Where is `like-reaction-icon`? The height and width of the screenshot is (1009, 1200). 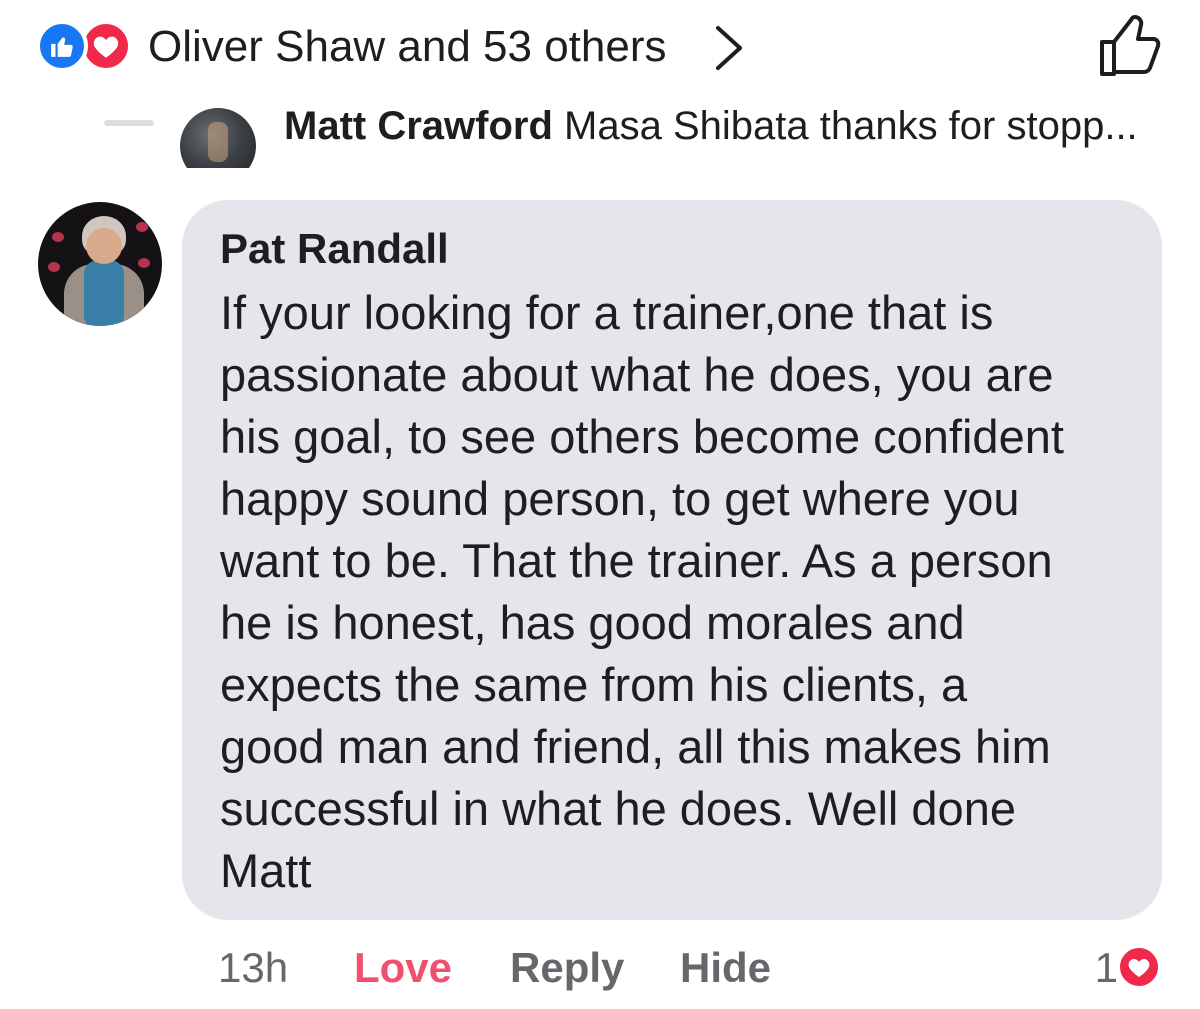
like-reaction-icon is located at coordinates (62, 46).